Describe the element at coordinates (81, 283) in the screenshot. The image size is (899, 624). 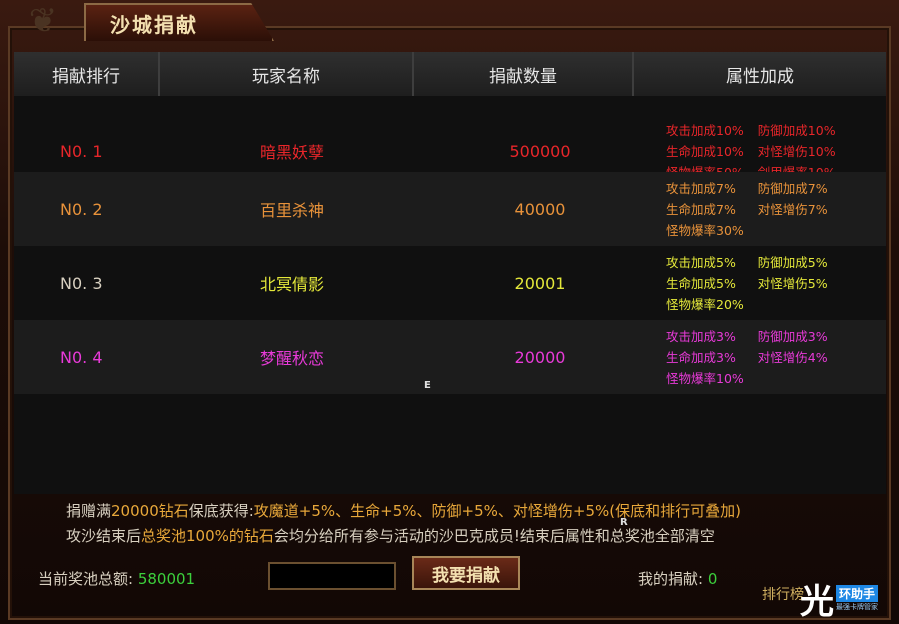
I see `rank-cell: N0. 3` at that location.